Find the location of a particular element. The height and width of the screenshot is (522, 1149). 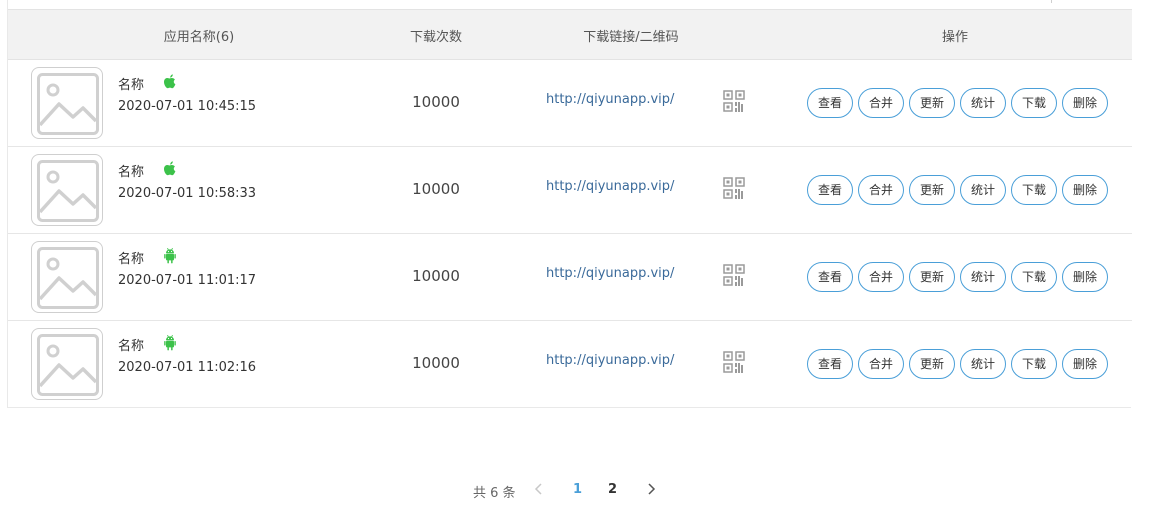

table-header: 应用名称(6) 下载次数 下载链接/二维码 操作 is located at coordinates (570, 35).